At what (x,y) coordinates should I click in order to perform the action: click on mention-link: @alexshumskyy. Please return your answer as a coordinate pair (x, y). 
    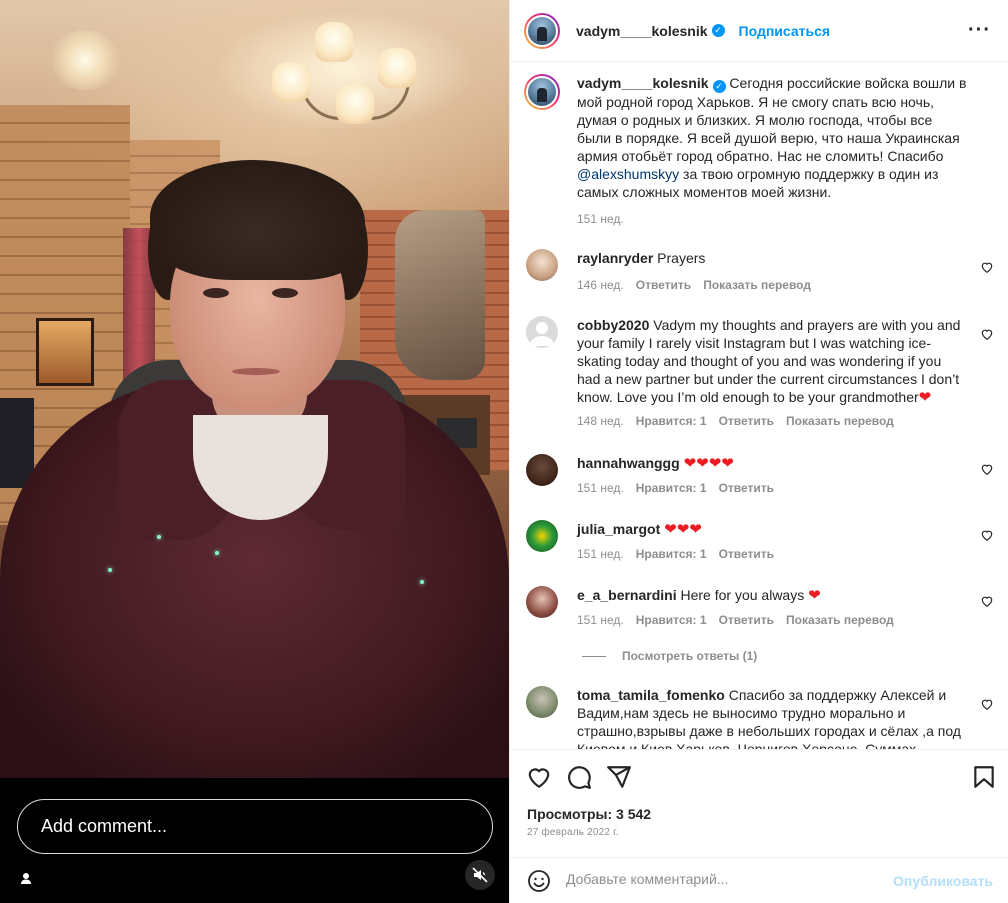
    Looking at the image, I should click on (628, 174).